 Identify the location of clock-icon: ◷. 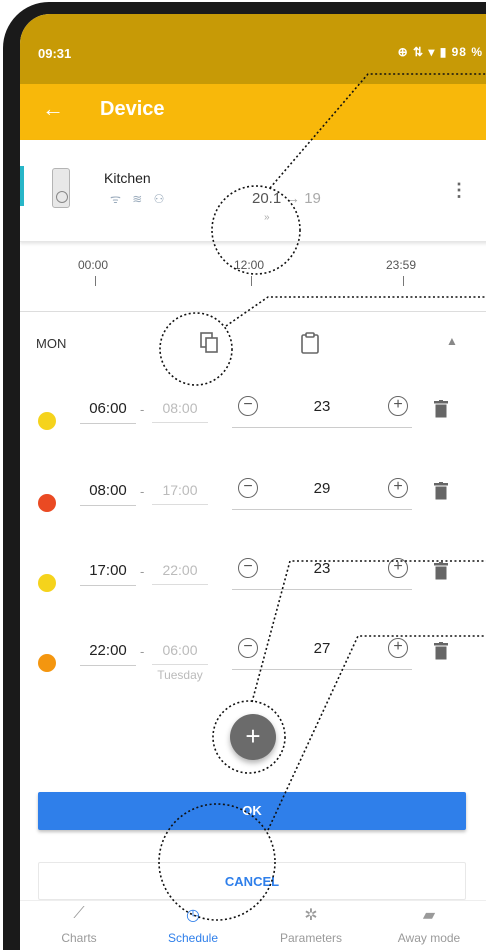
(193, 915).